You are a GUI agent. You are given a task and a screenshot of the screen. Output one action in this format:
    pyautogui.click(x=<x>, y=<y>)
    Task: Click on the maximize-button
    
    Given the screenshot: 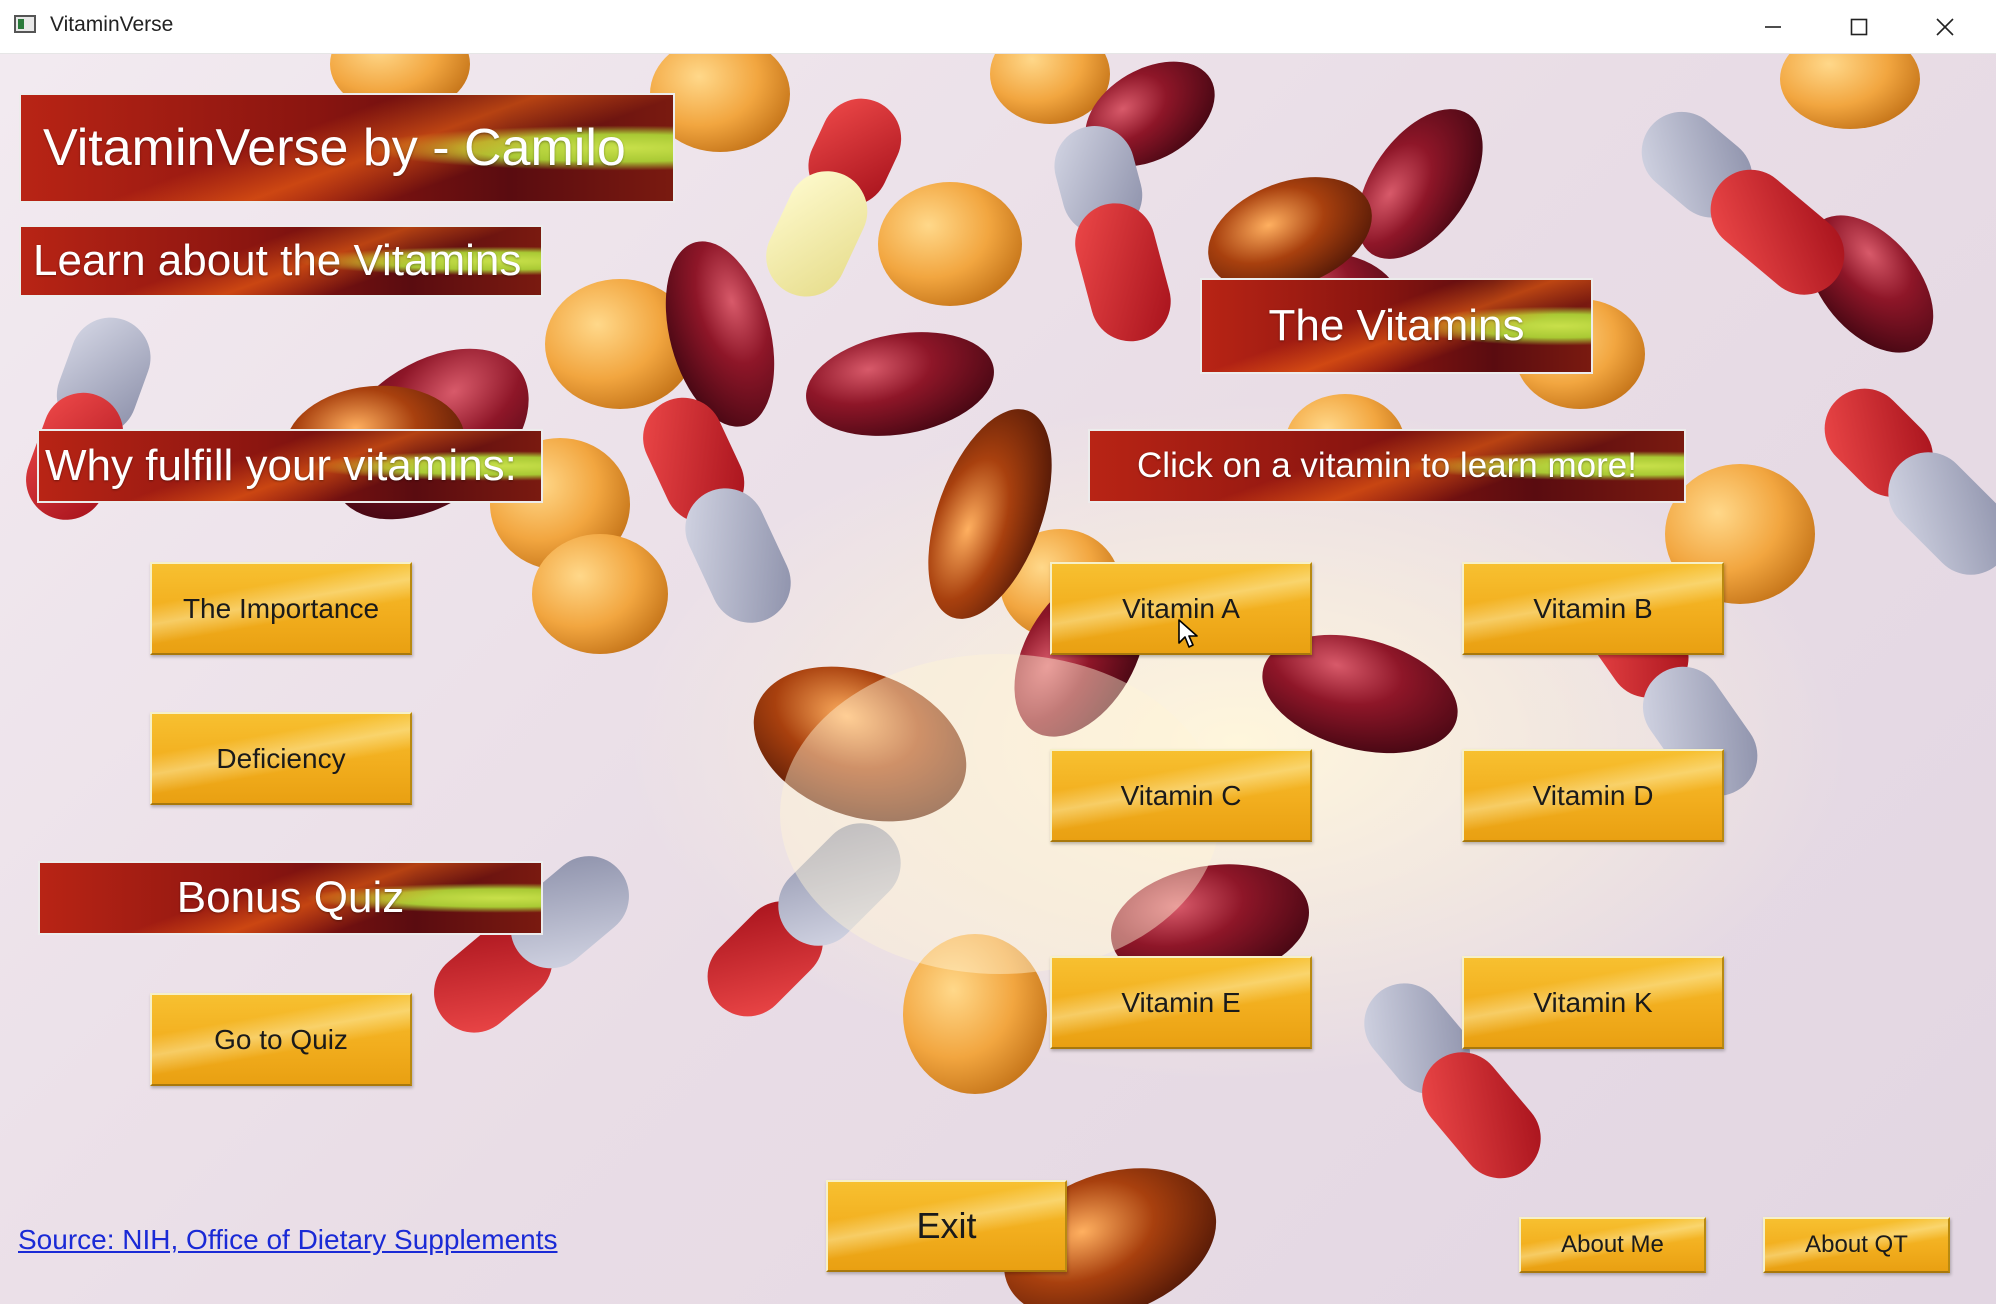 What is the action you would take?
    pyautogui.click(x=1859, y=26)
    